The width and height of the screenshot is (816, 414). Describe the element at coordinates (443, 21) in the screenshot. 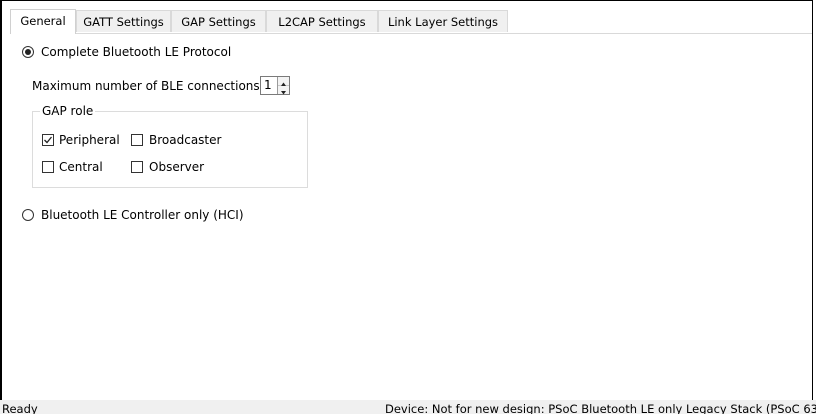

I see `tab-link-layer-settings: Link Layer Settings` at that location.